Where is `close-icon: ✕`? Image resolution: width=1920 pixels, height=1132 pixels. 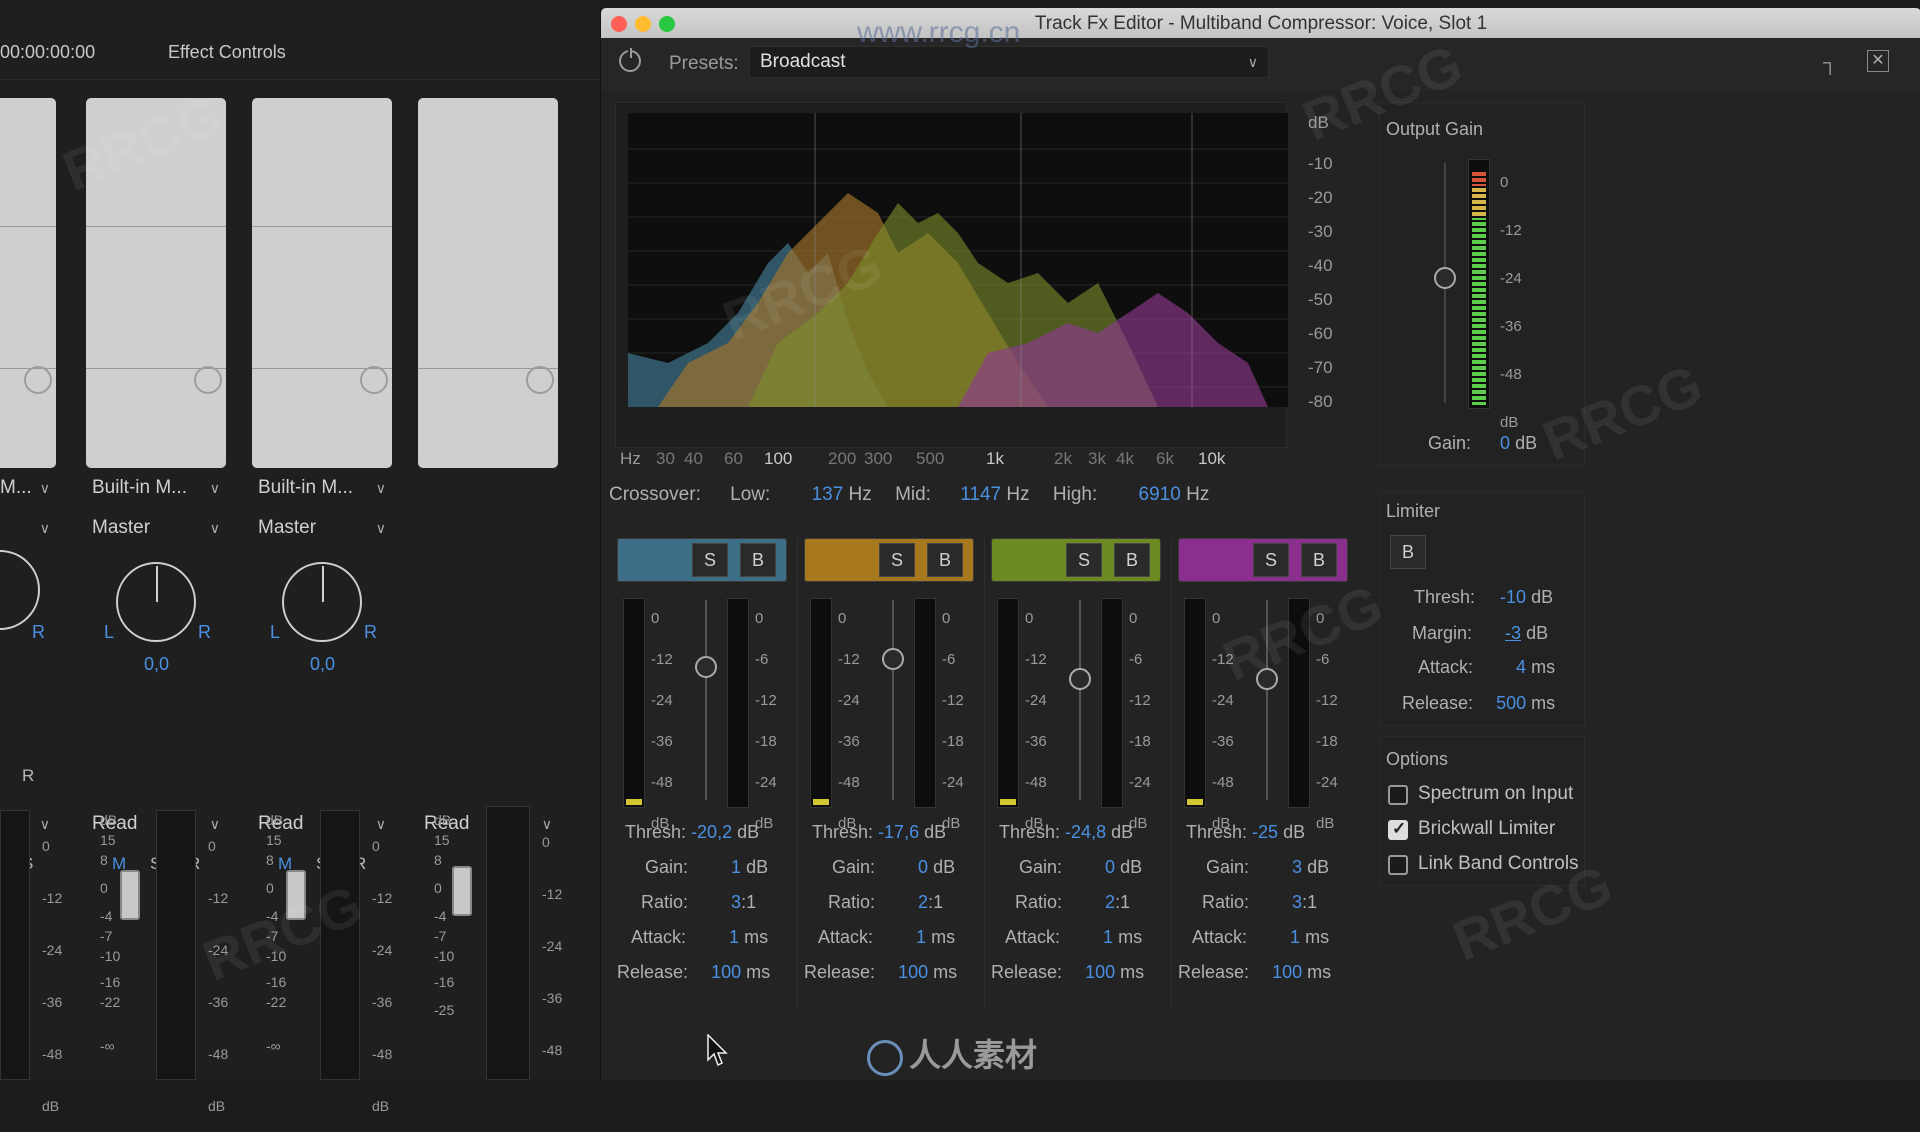 close-icon: ✕ is located at coordinates (1878, 61).